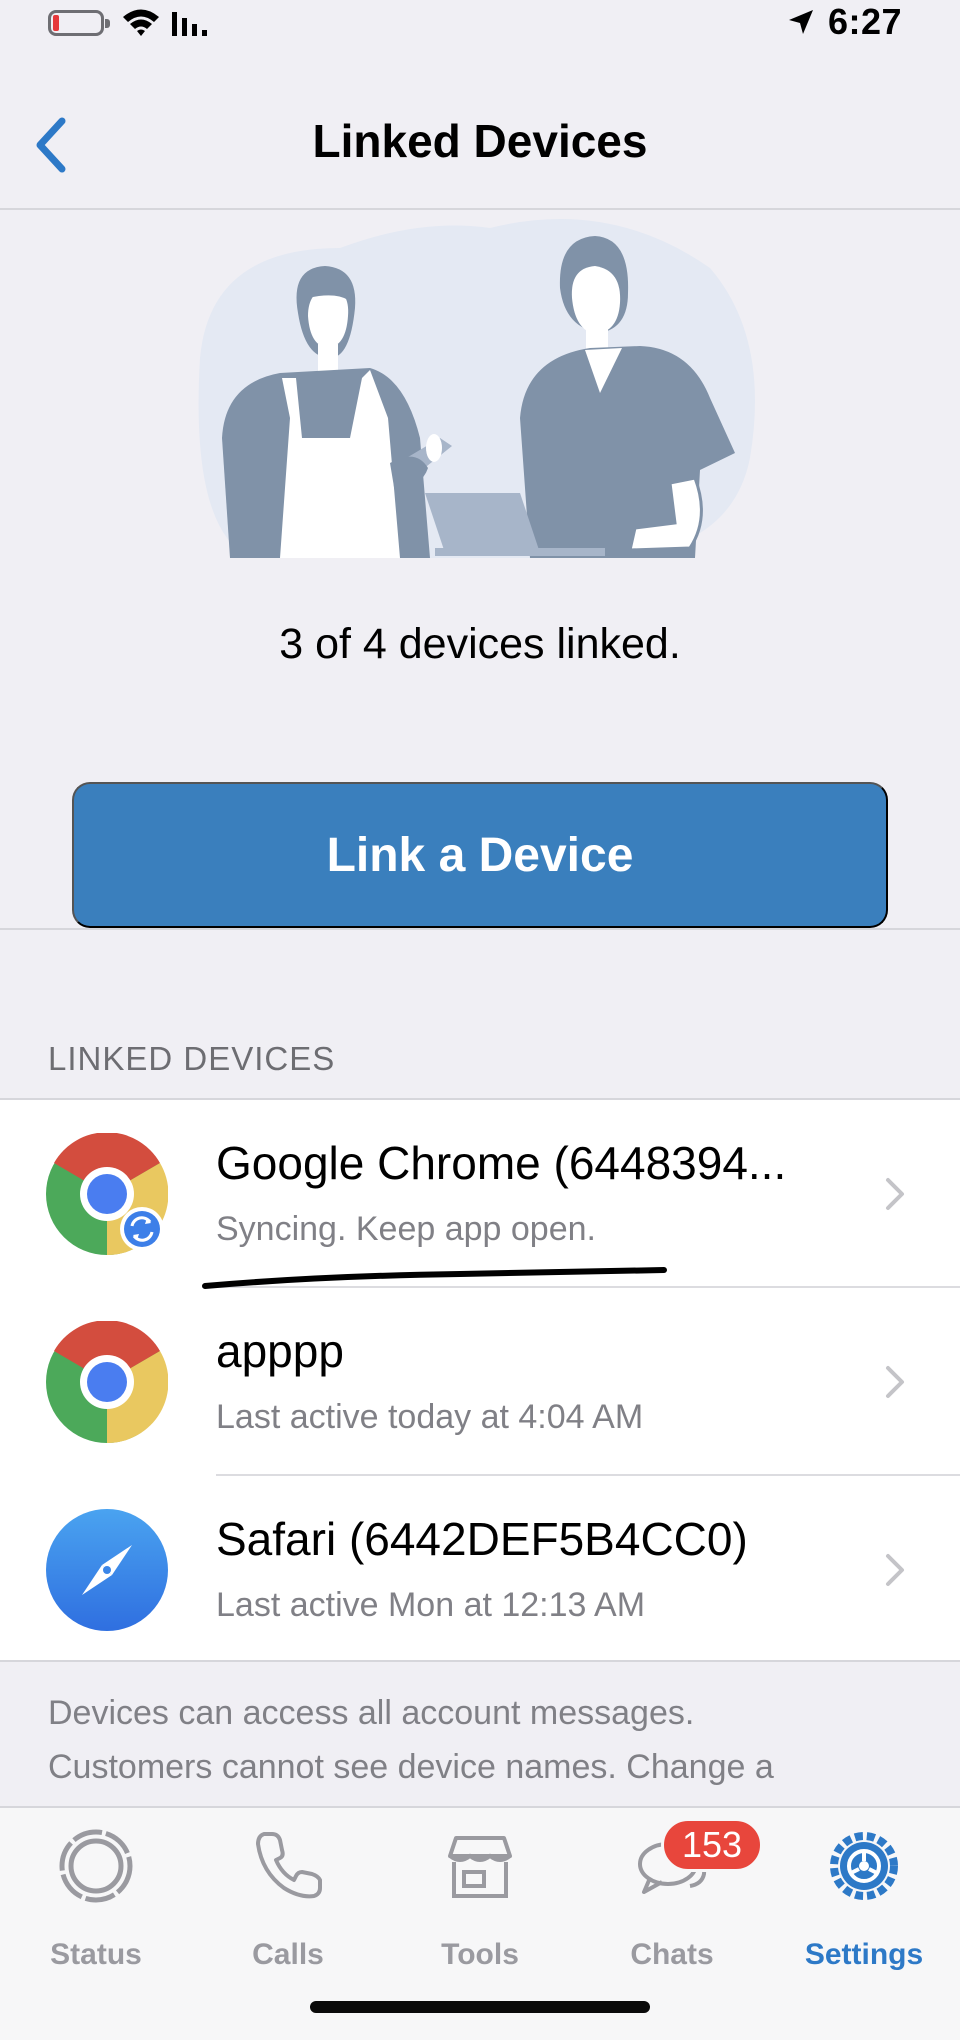  Describe the element at coordinates (480, 1901) in the screenshot. I see `tab-tools: Tools` at that location.